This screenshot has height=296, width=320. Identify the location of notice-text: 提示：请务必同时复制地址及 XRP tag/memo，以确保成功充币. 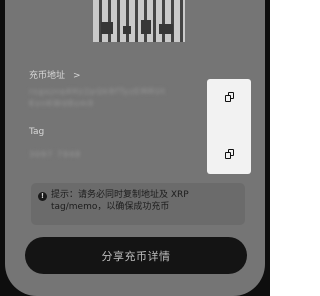
(120, 201).